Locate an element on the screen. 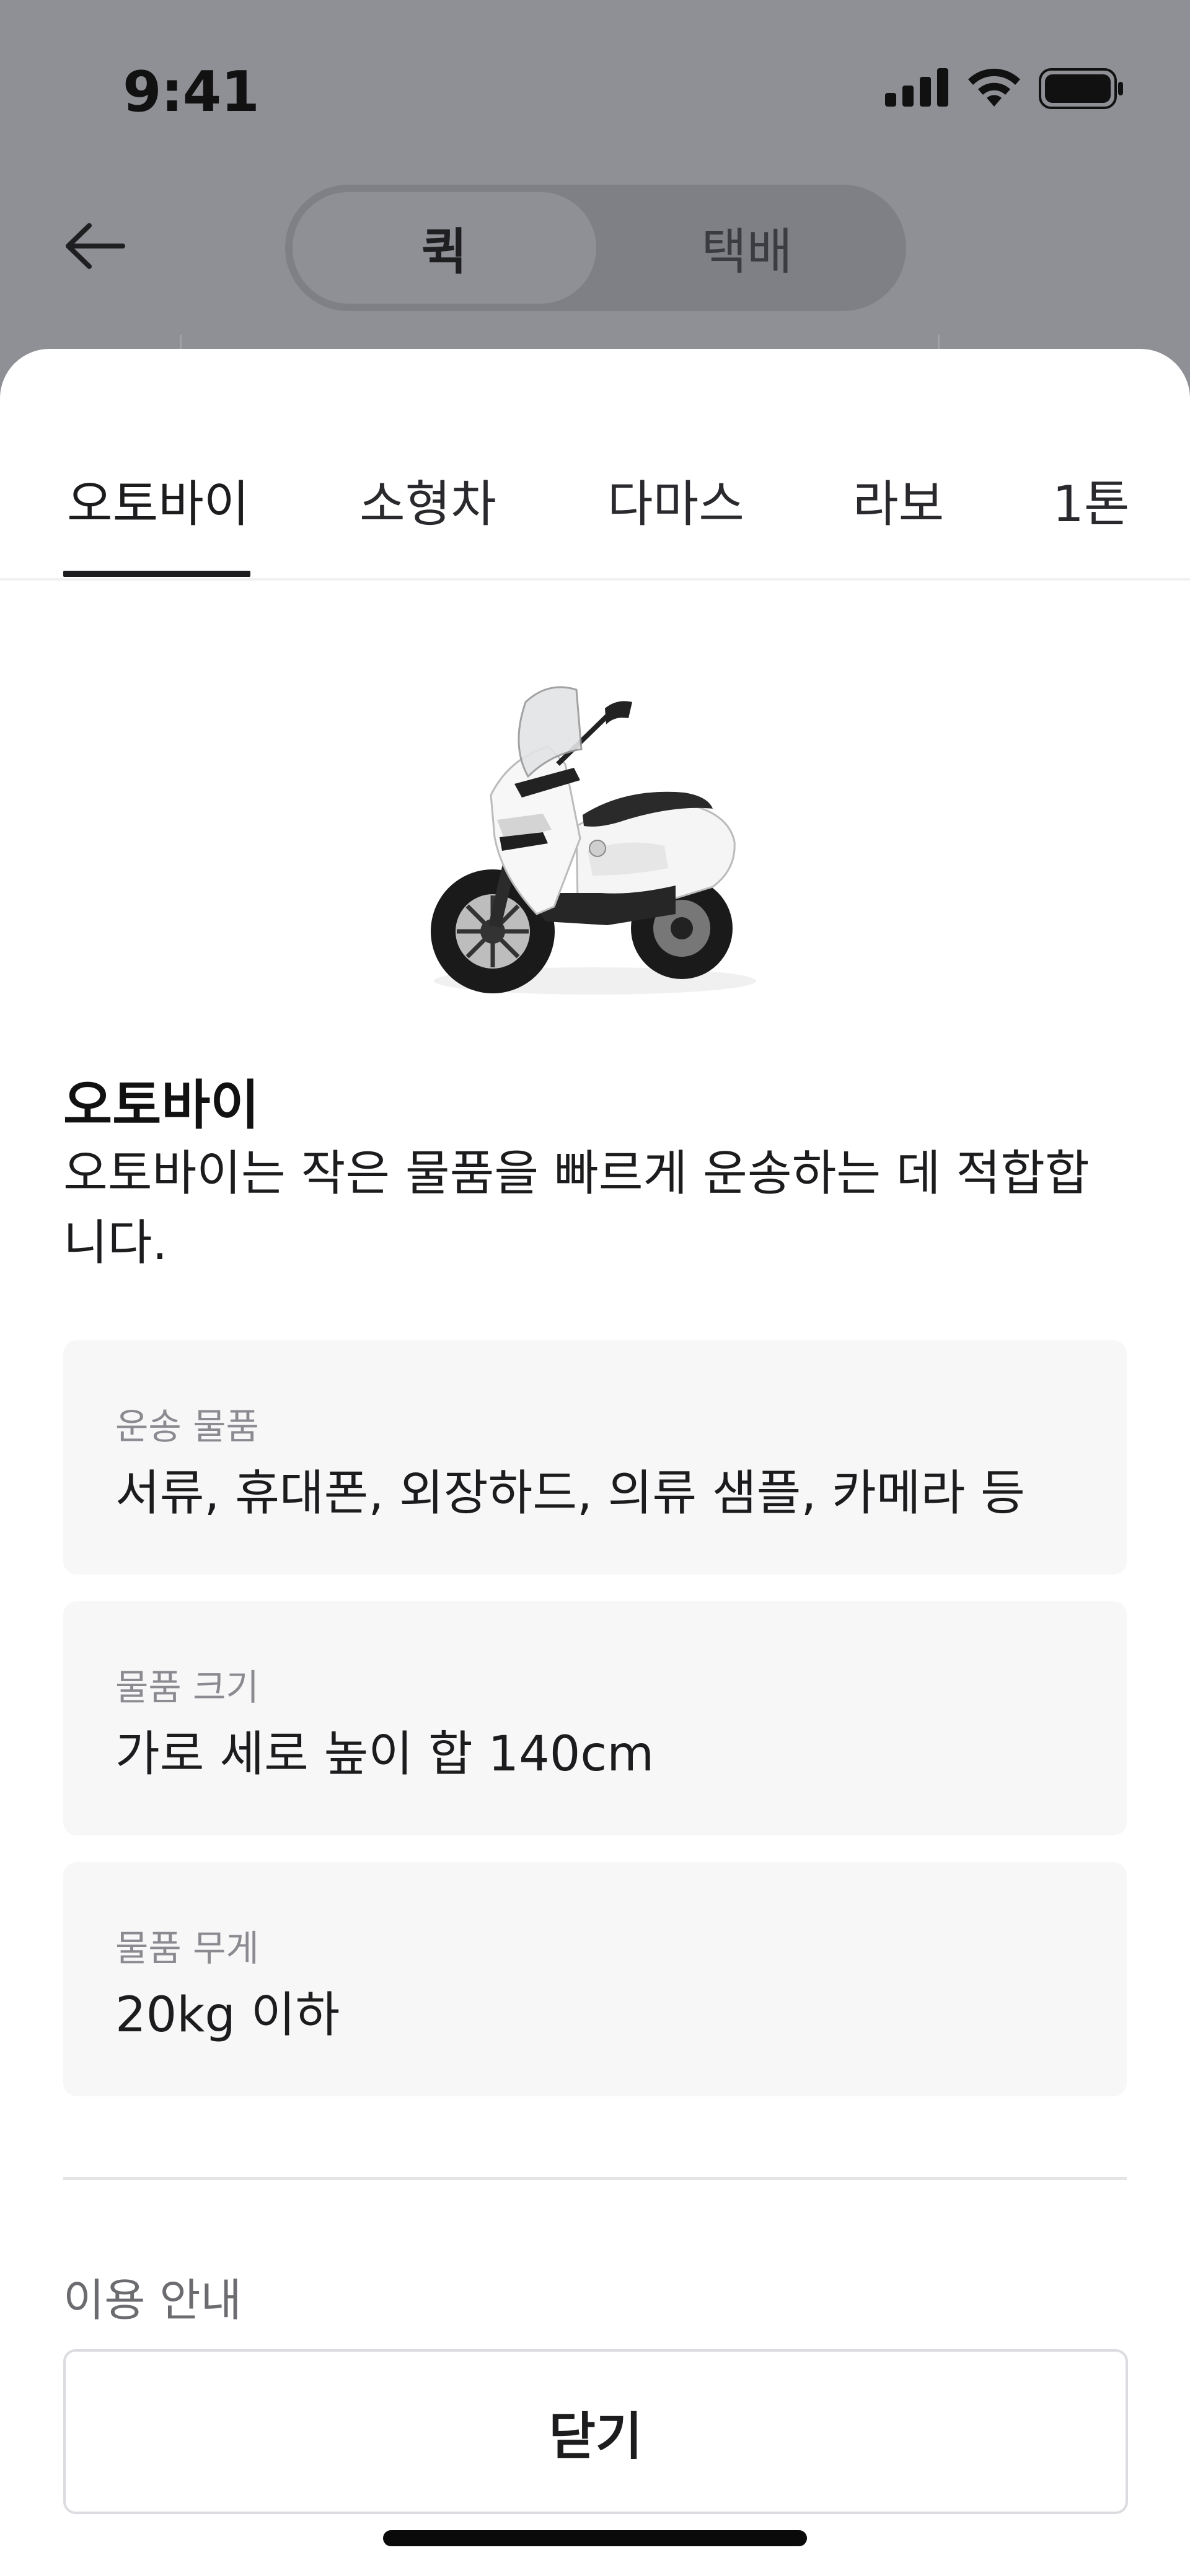  tab-labo: 라보 is located at coordinates (898, 500).